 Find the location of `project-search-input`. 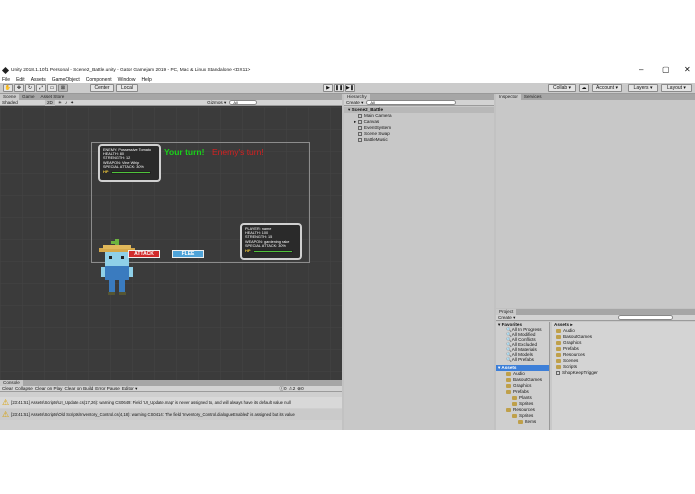

project-search-input is located at coordinates (646, 317).